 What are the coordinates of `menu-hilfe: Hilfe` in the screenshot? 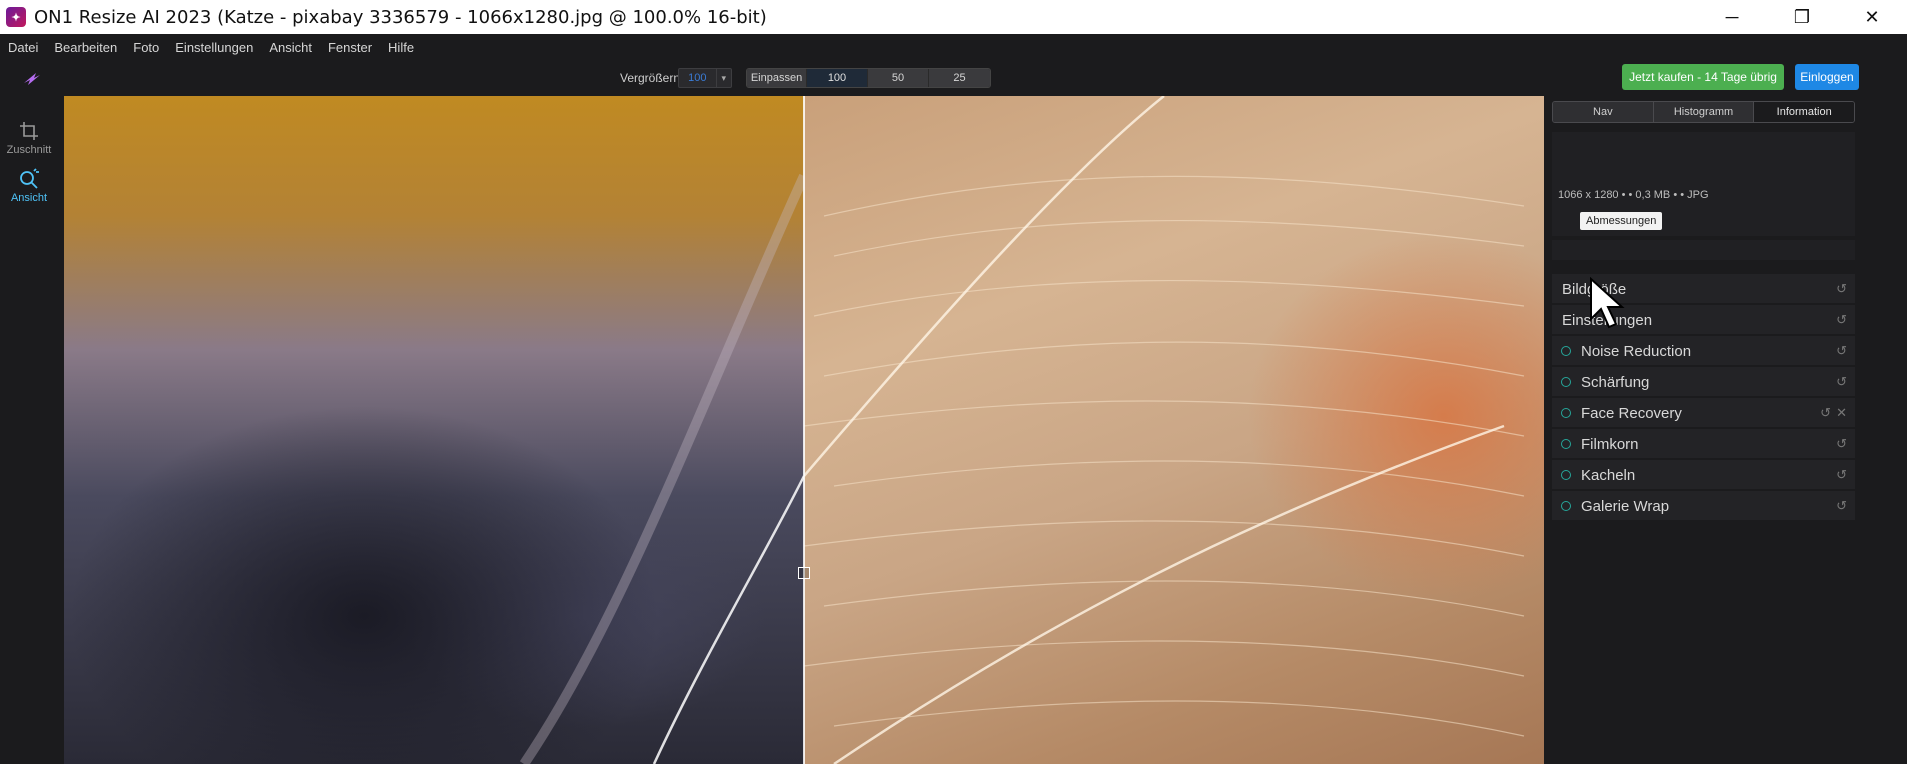 It's located at (401, 47).